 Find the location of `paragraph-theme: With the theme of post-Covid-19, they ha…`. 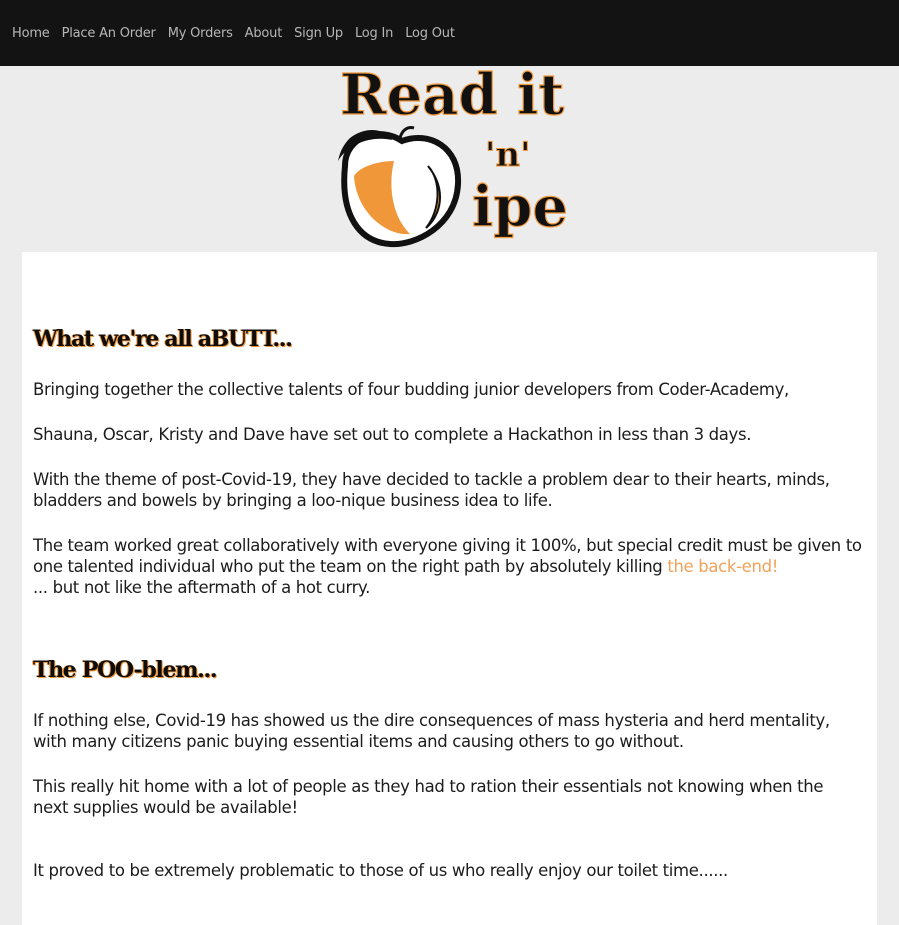

paragraph-theme: With the theme of post-Covid-19, they ha… is located at coordinates (431, 490).